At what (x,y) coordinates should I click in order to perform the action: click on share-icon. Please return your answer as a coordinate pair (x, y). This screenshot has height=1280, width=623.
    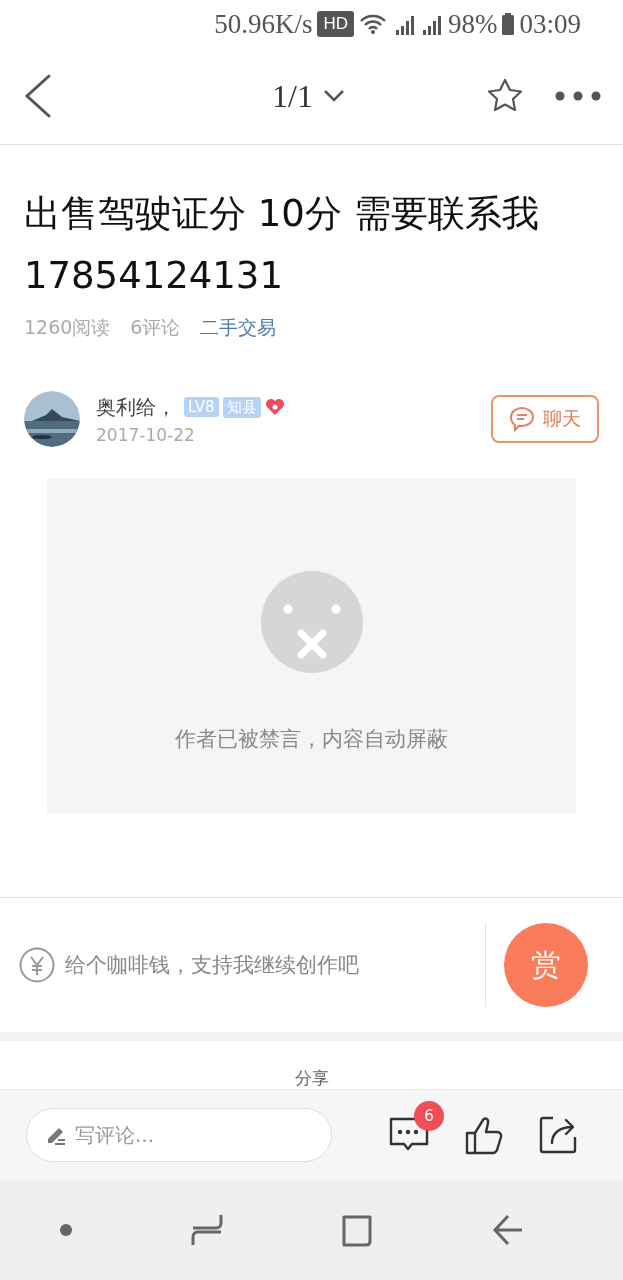
    Looking at the image, I should click on (558, 1135).